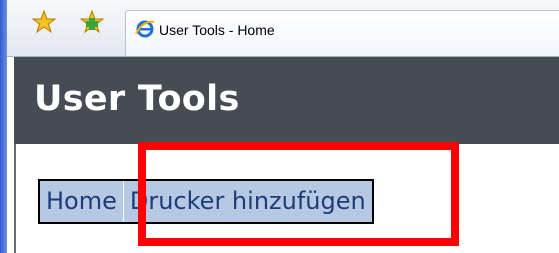 Image resolution: width=559 pixels, height=253 pixels. What do you see at coordinates (217, 30) in the screenshot?
I see `tab-title: User Tools - Home` at bounding box center [217, 30].